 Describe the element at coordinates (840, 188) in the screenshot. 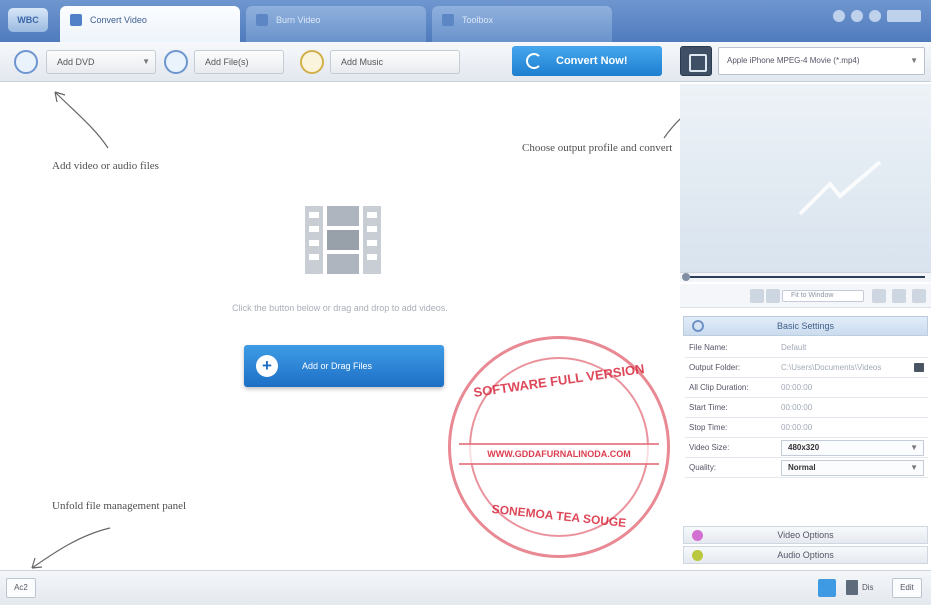

I see `preview-logo-watermark` at that location.